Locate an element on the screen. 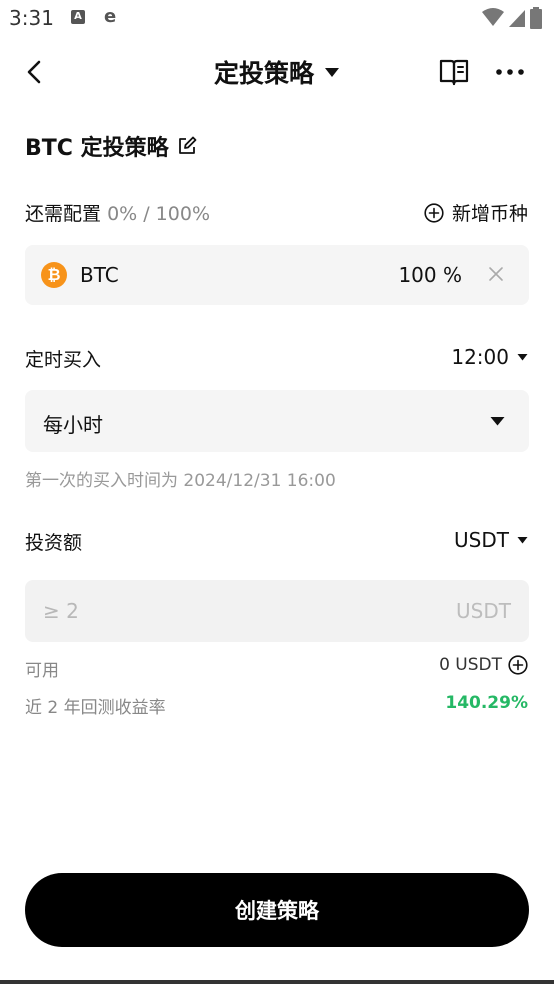 This screenshot has height=984, width=554. edit-icon is located at coordinates (187, 146).